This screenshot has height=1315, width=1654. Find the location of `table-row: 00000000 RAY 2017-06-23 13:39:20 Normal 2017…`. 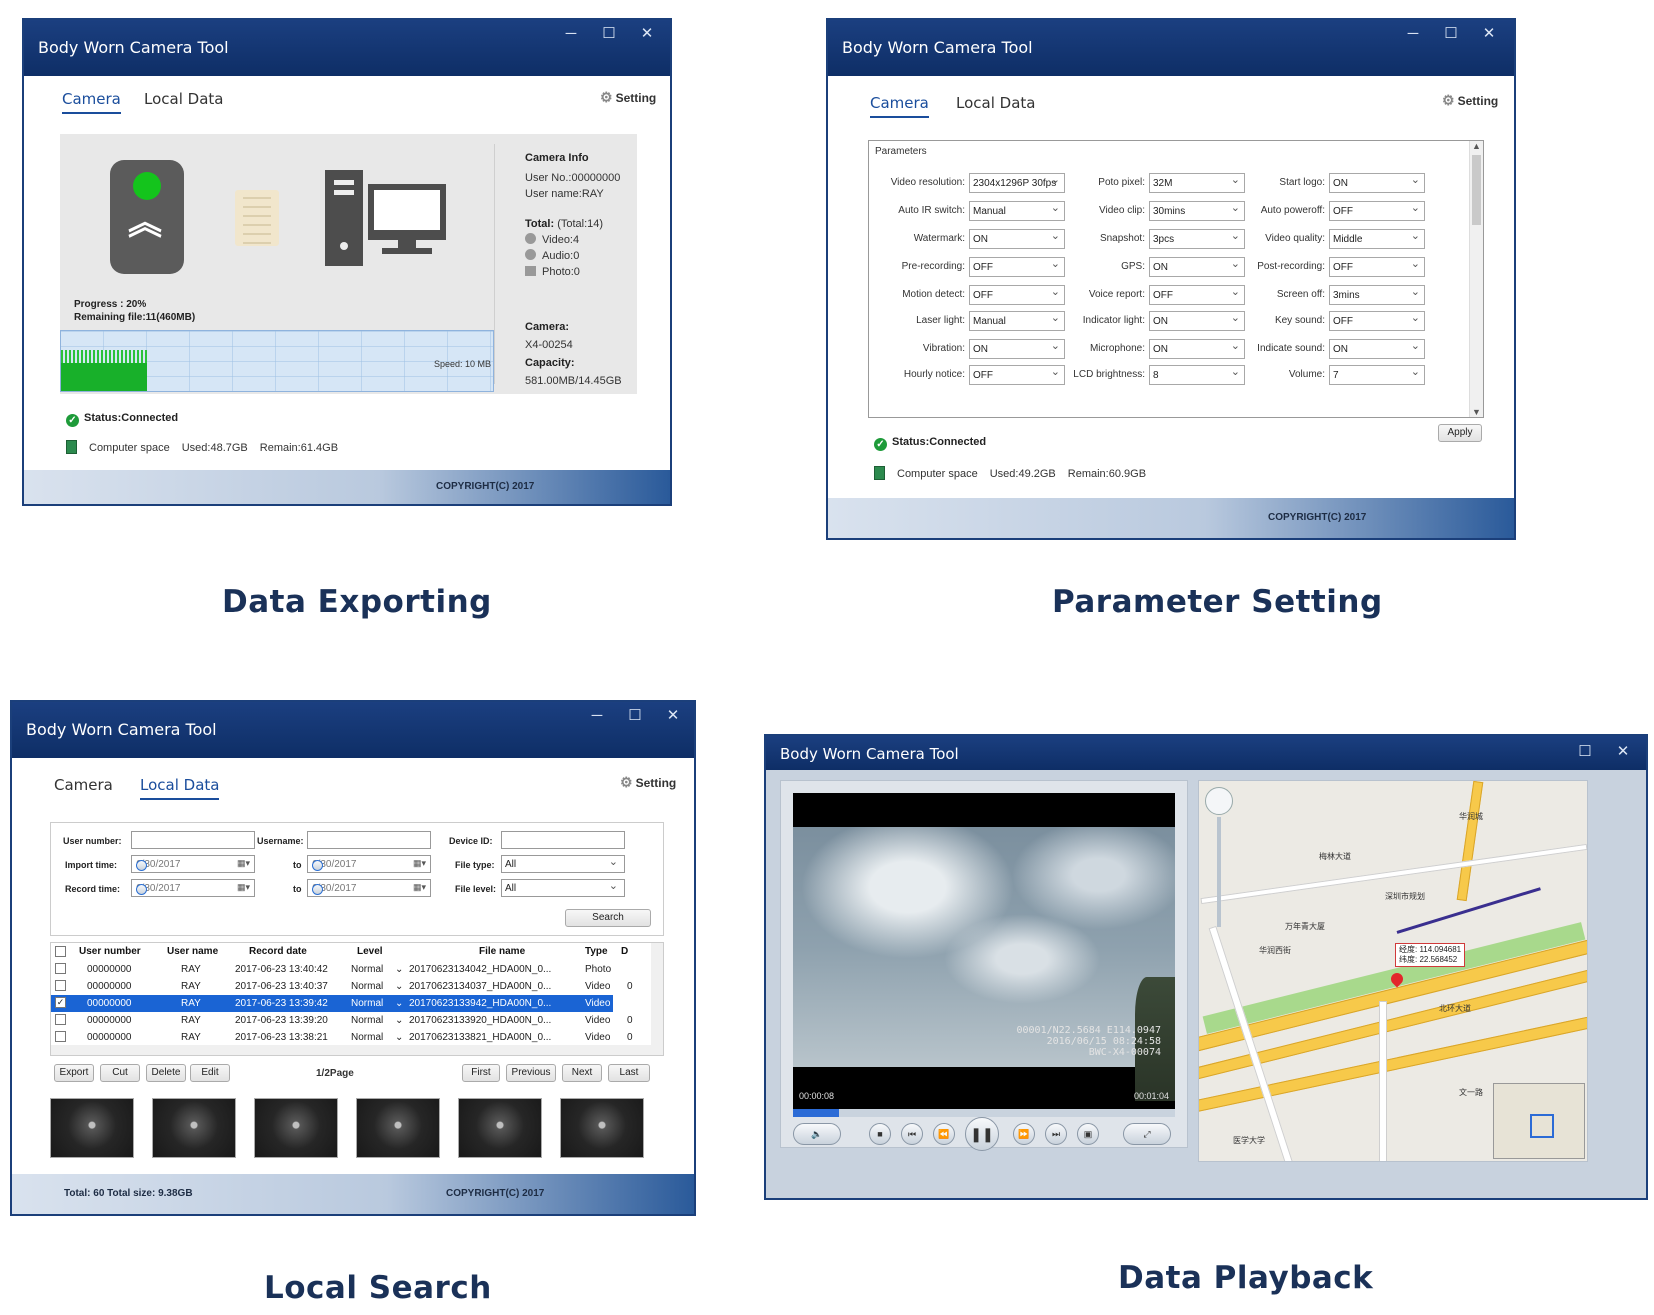

table-row: 00000000 RAY 2017-06-23 13:39:20 Normal 2017… is located at coordinates (342, 1020).